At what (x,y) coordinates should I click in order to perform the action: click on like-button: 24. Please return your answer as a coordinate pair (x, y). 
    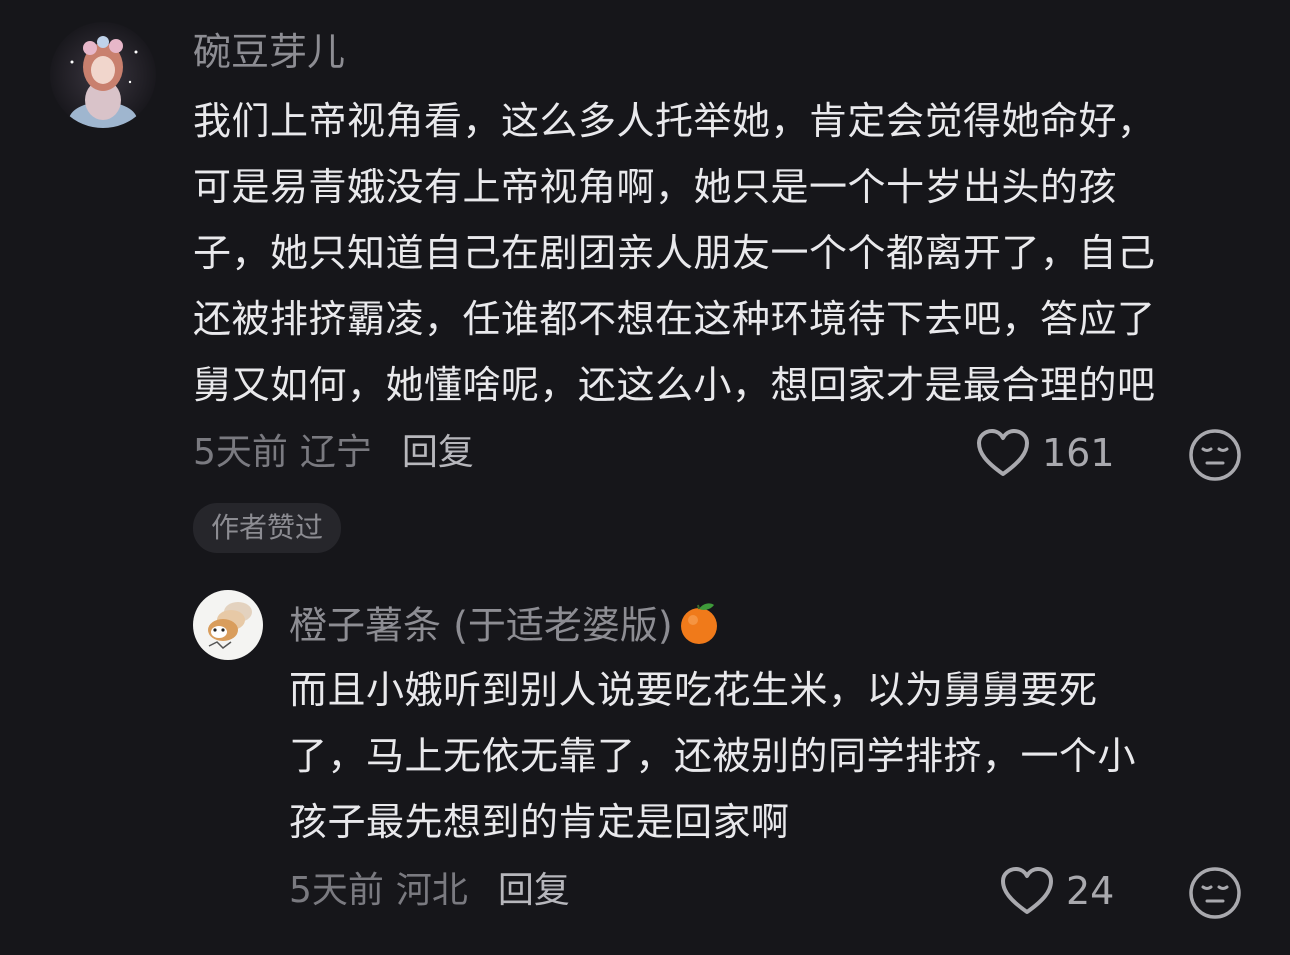
    Looking at the image, I should click on (1057, 891).